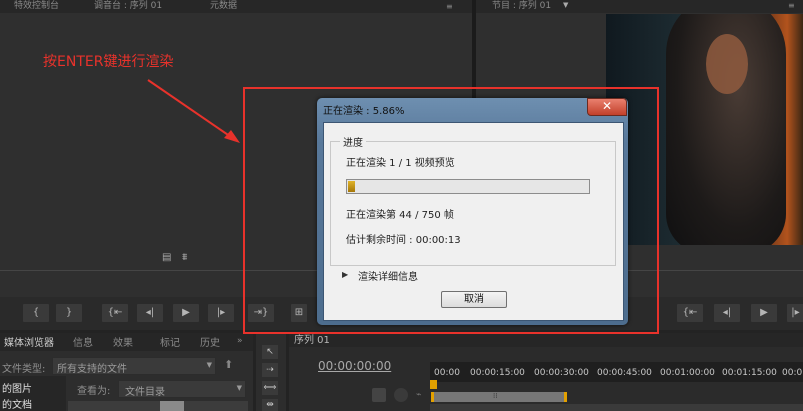 The width and height of the screenshot is (803, 411). Describe the element at coordinates (17, 387) in the screenshot. I see `tree-item-pictures: 的图片` at that location.